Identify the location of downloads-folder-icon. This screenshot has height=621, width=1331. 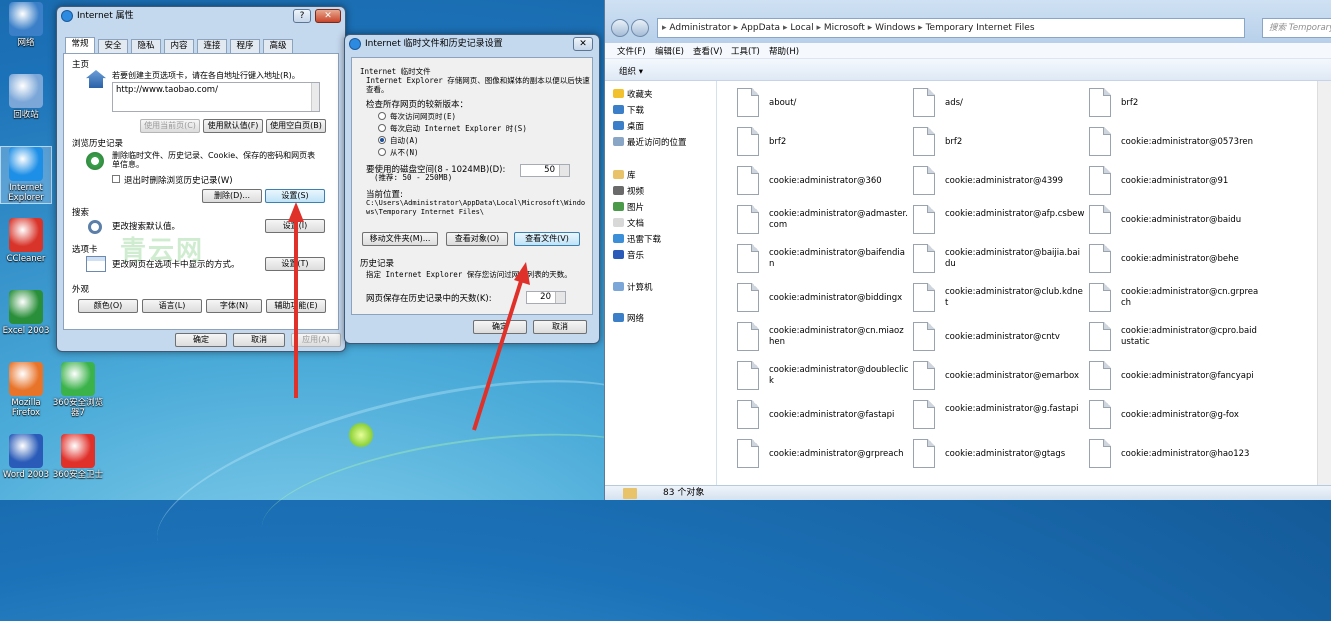
(618, 109).